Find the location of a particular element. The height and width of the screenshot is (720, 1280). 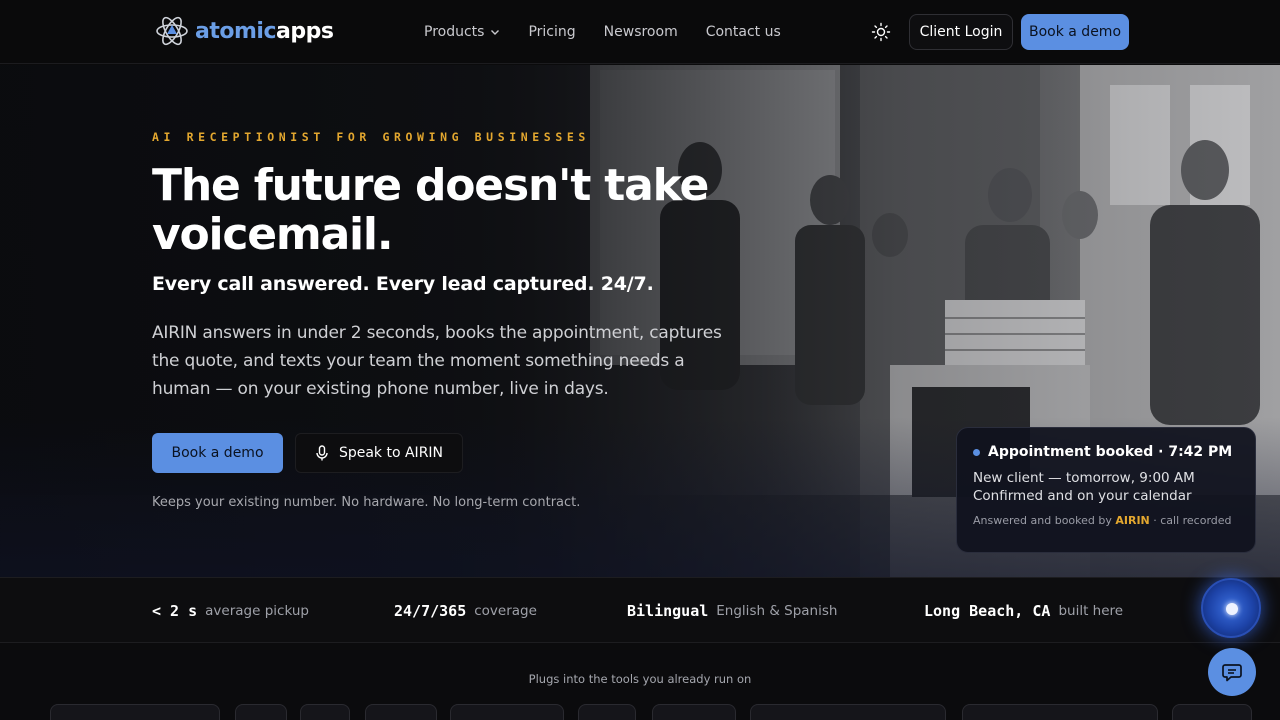

integrations-heading: Plugs into the tools you already run on is located at coordinates (640, 679).